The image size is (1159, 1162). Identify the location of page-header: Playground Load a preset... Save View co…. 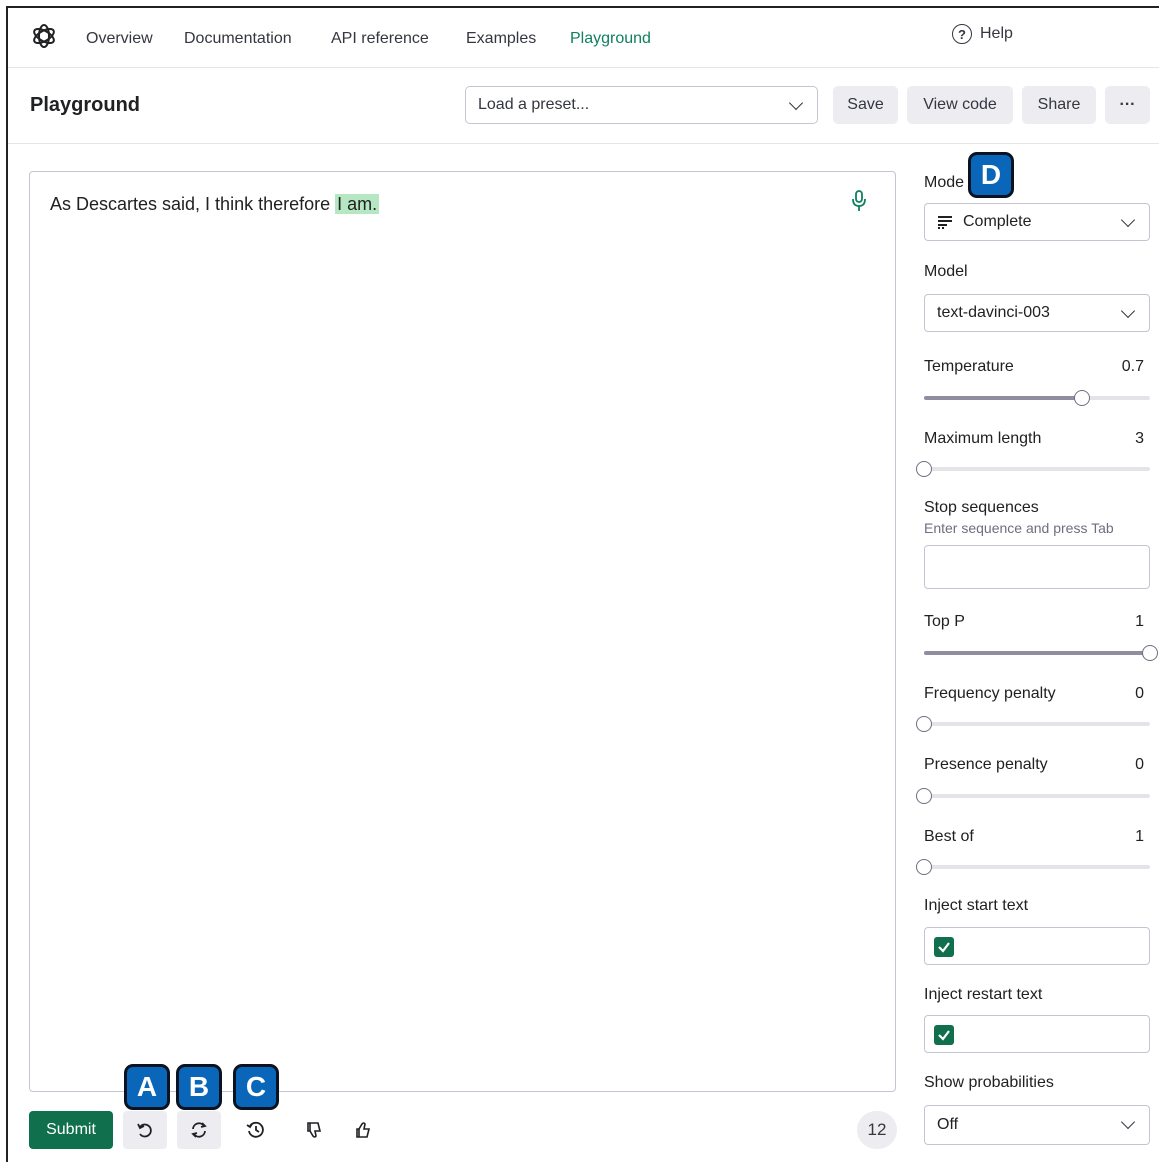
(583, 106).